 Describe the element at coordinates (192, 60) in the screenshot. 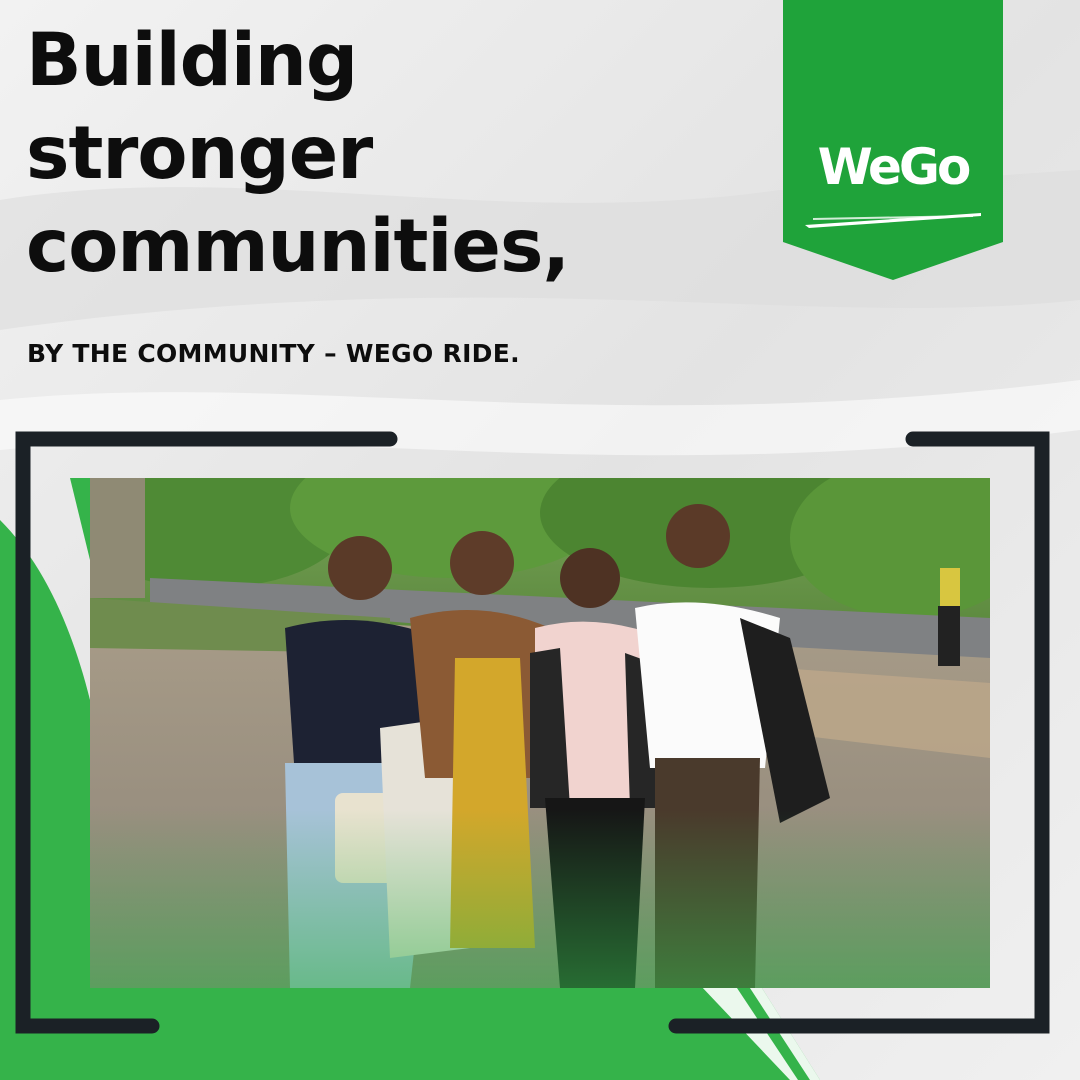

I see `headline-line-1: Building` at that location.